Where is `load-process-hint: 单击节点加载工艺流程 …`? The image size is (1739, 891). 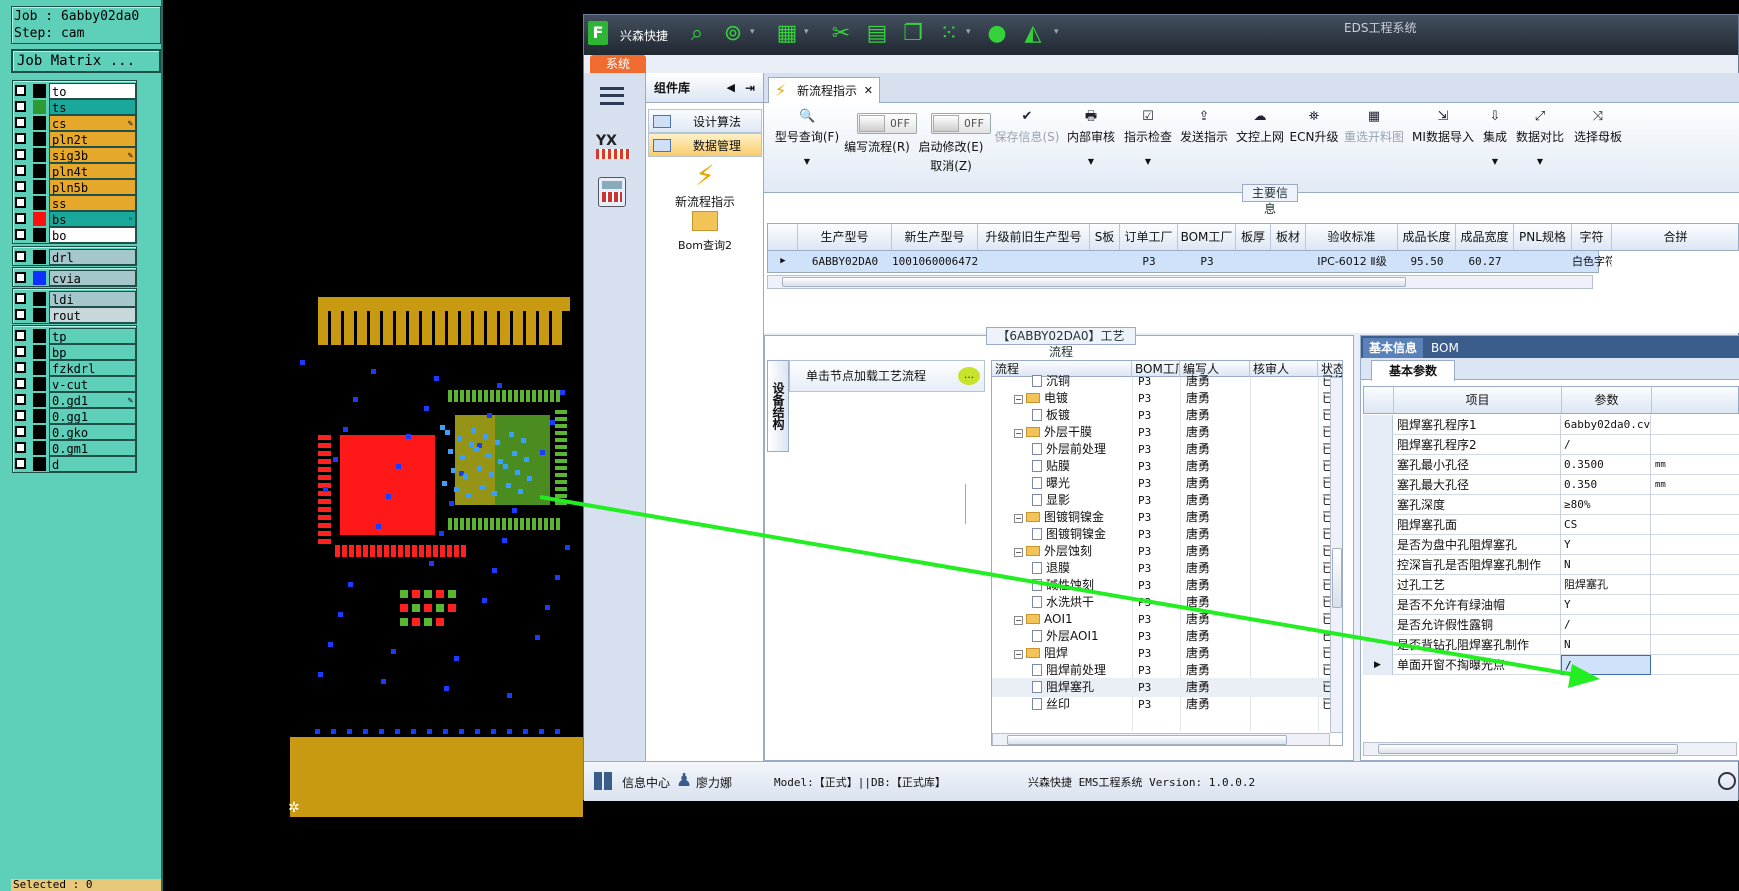 load-process-hint: 单击节点加载工艺流程 … is located at coordinates (887, 376).